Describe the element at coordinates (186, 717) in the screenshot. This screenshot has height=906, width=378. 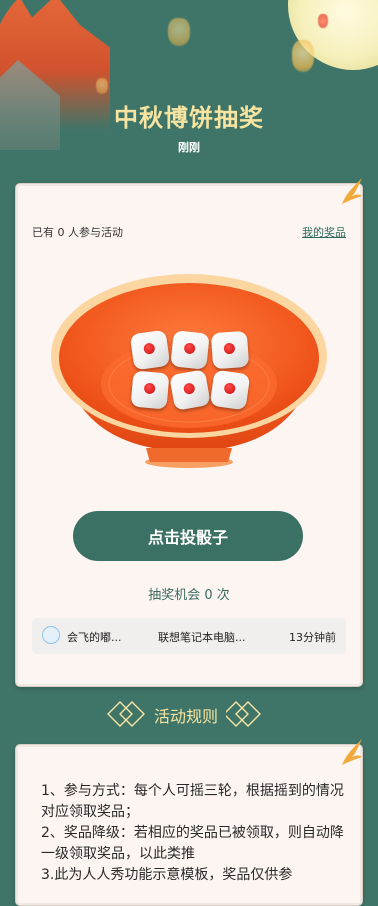
I see `rules-heading-label: 活动规则` at that location.